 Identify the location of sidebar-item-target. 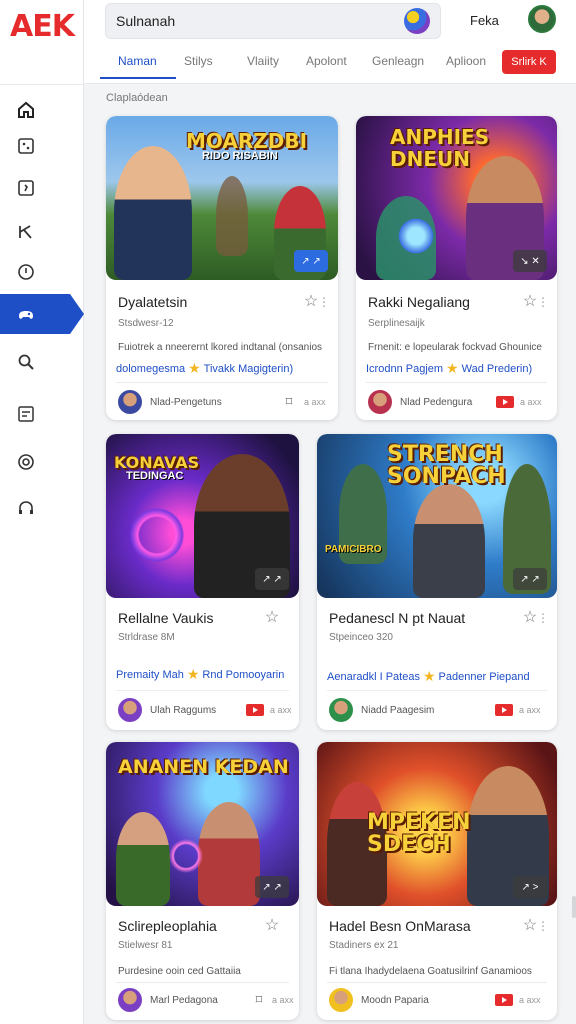
(42, 462).